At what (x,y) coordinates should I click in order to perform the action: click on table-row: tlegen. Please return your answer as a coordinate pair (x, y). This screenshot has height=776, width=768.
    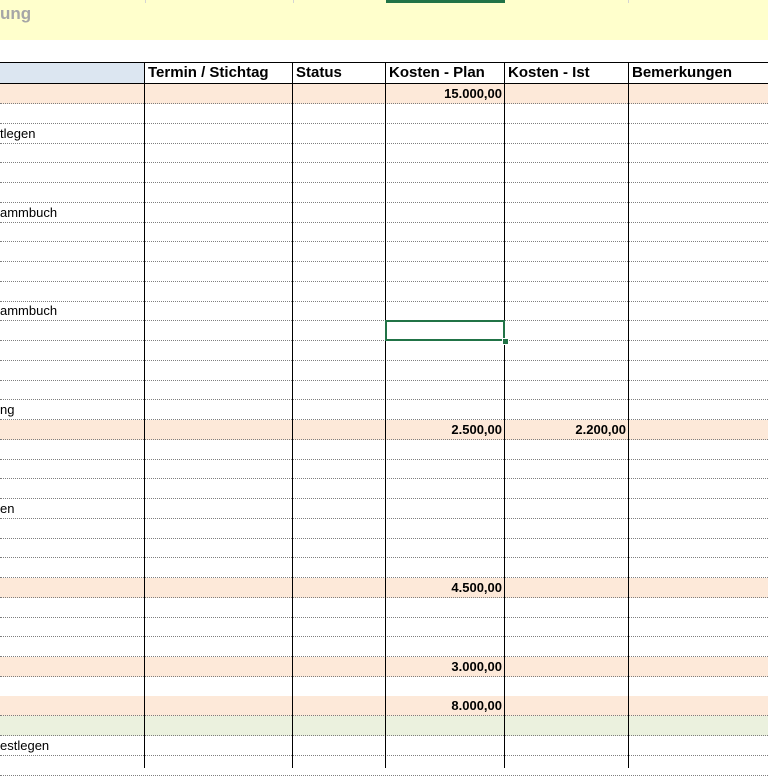
    Looking at the image, I should click on (384, 134).